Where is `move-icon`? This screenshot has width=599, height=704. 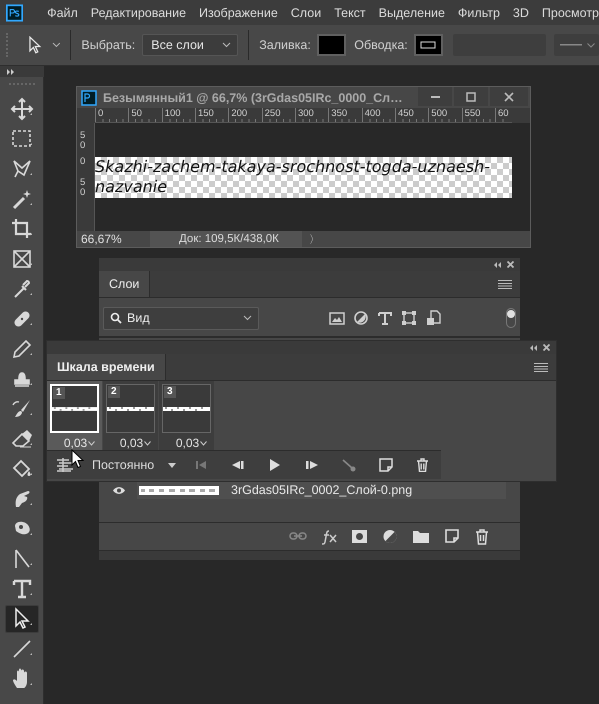
move-icon is located at coordinates (22, 109).